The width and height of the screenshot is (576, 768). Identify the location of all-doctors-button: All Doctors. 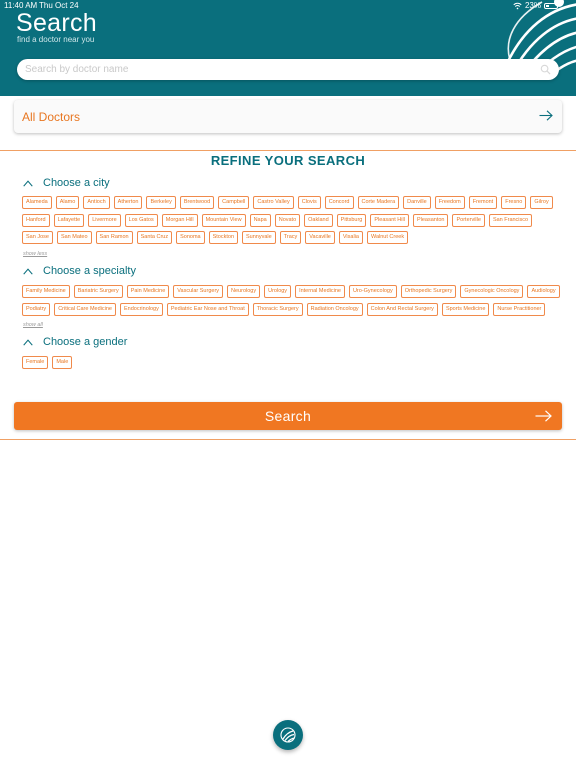
(288, 116).